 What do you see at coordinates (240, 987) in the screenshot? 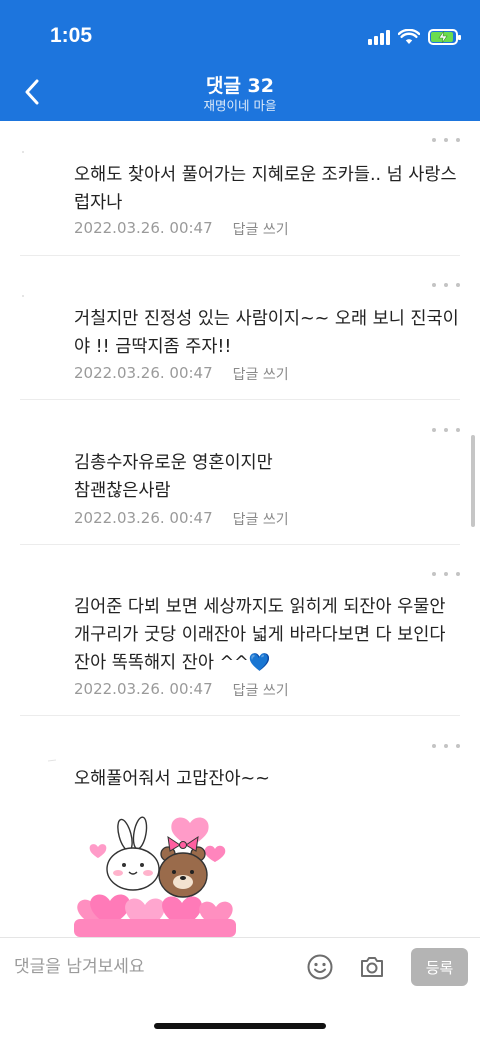
I see `comment-input-bar: 등록` at bounding box center [240, 987].